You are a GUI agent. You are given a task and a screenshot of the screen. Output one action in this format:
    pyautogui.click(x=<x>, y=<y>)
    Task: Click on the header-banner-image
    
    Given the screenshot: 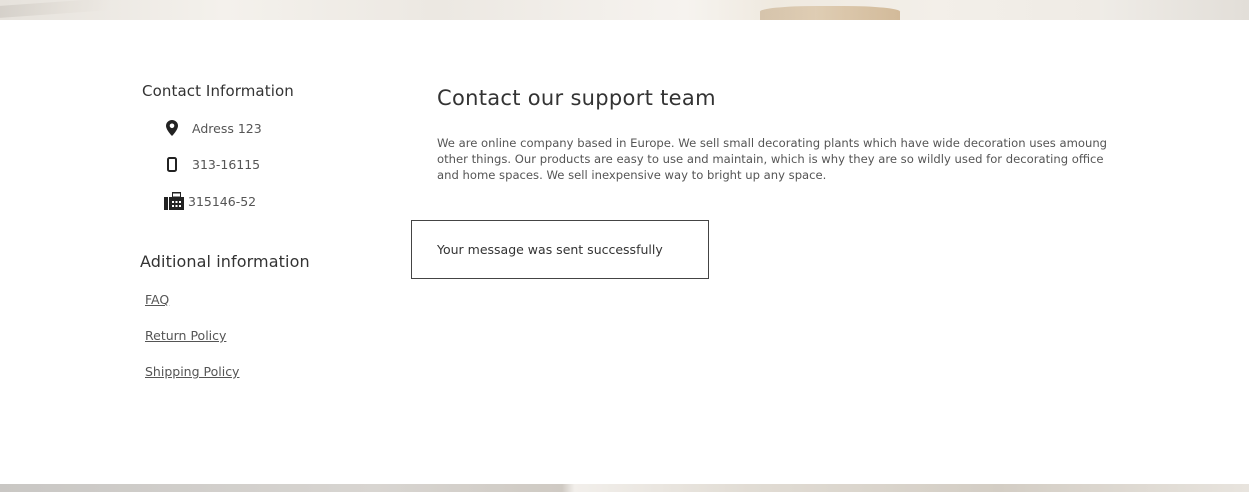 What is the action you would take?
    pyautogui.click(x=624, y=10)
    